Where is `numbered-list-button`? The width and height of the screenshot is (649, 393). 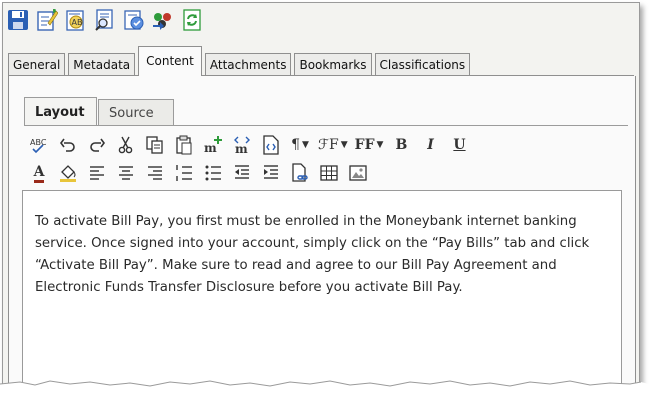
numbered-list-button is located at coordinates (184, 173).